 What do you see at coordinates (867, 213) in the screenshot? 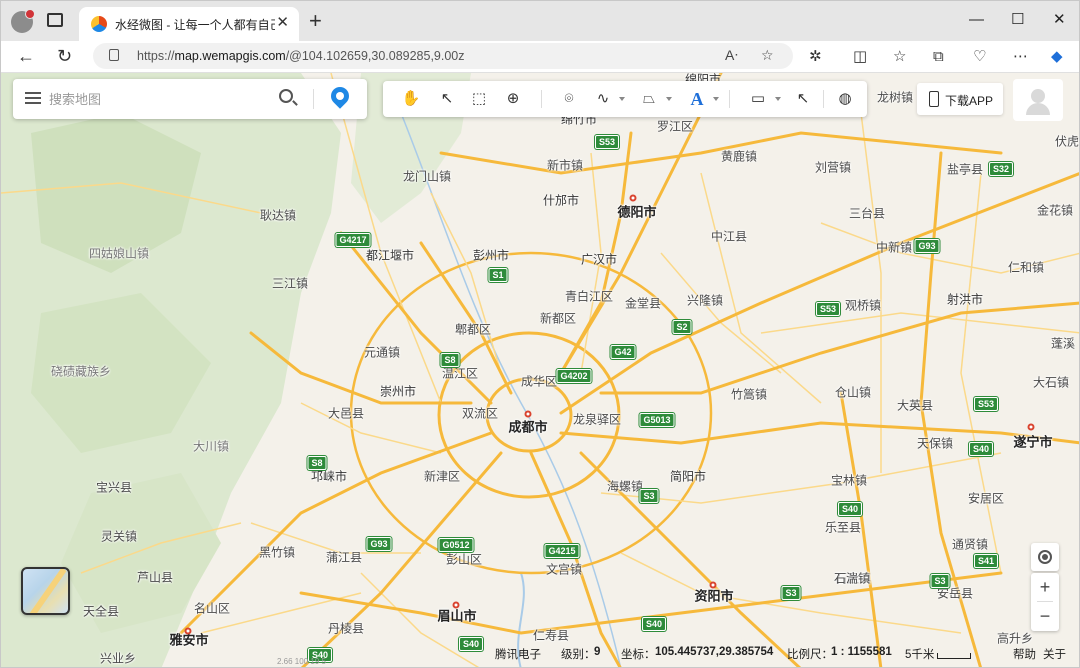
I see `place-label: 三台县` at bounding box center [867, 213].